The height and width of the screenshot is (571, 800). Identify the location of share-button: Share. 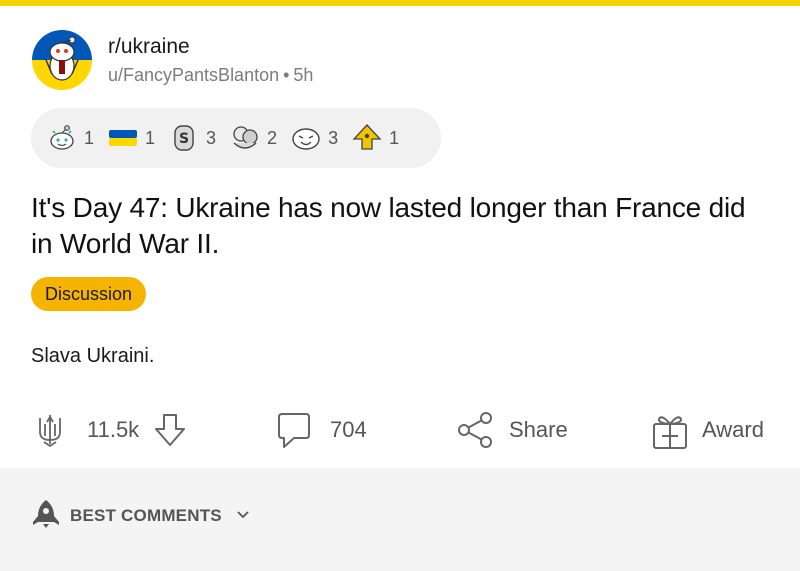
(512, 430).